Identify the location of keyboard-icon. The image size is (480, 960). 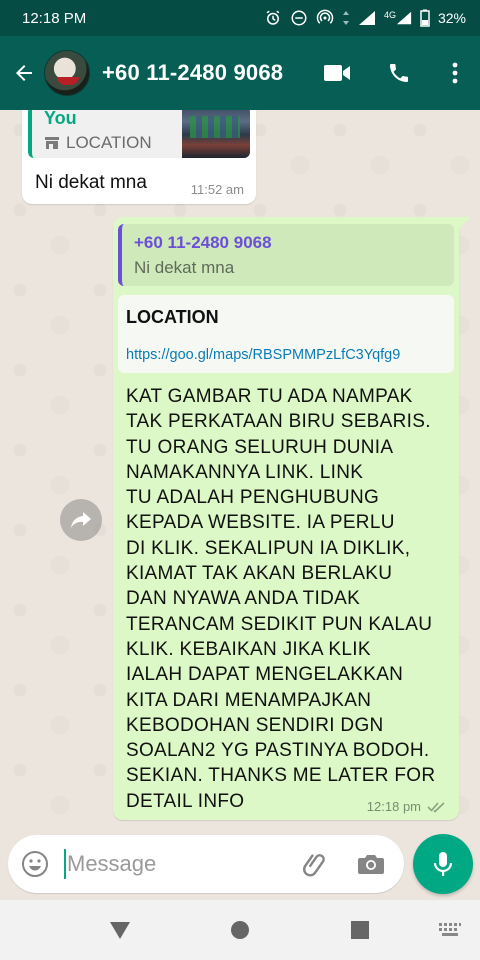
(450, 929).